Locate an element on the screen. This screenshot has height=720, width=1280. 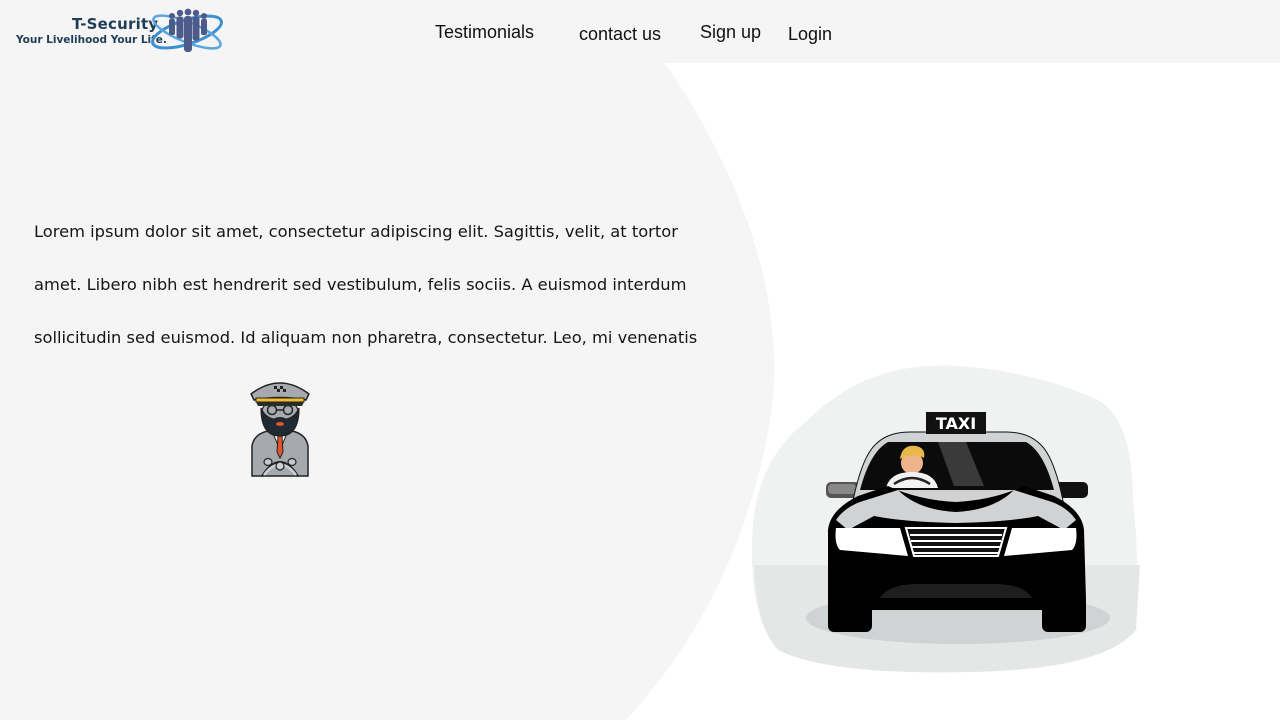
nav-testimonials: Testimonials is located at coordinates (484, 32).